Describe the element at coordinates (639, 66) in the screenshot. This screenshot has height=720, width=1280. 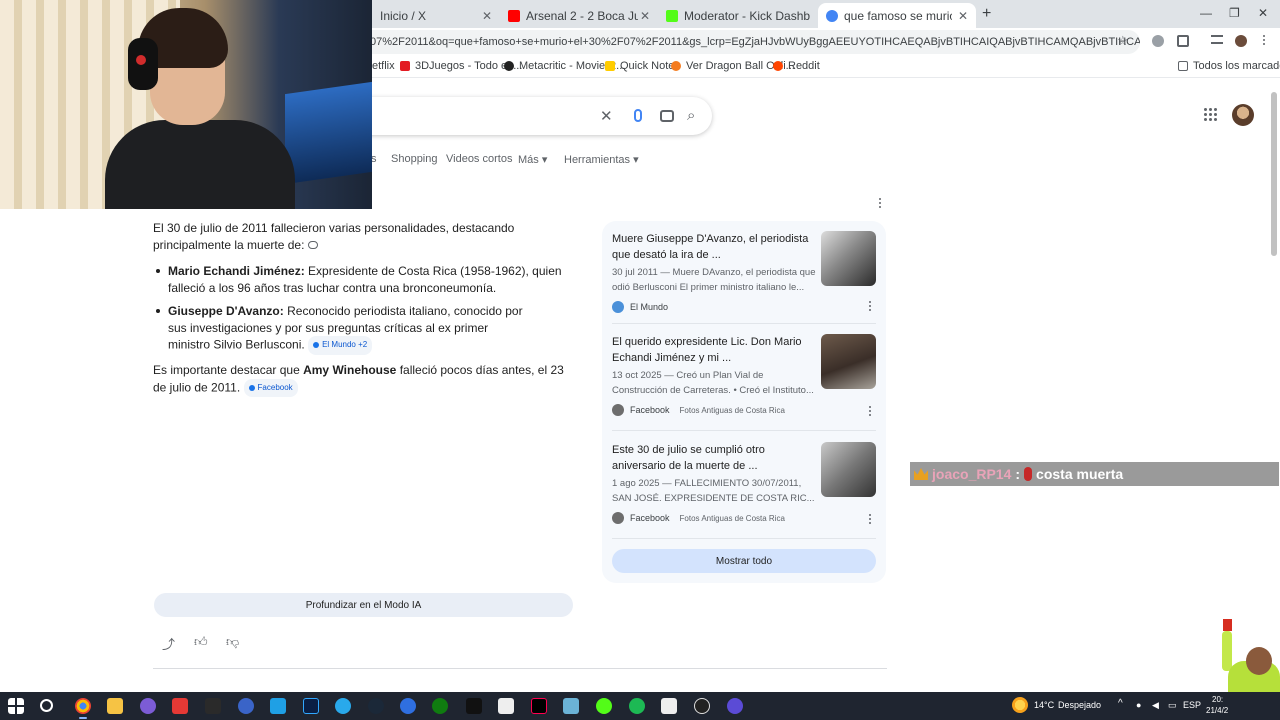
I see `bookmark-quick-note: Quick Note` at that location.